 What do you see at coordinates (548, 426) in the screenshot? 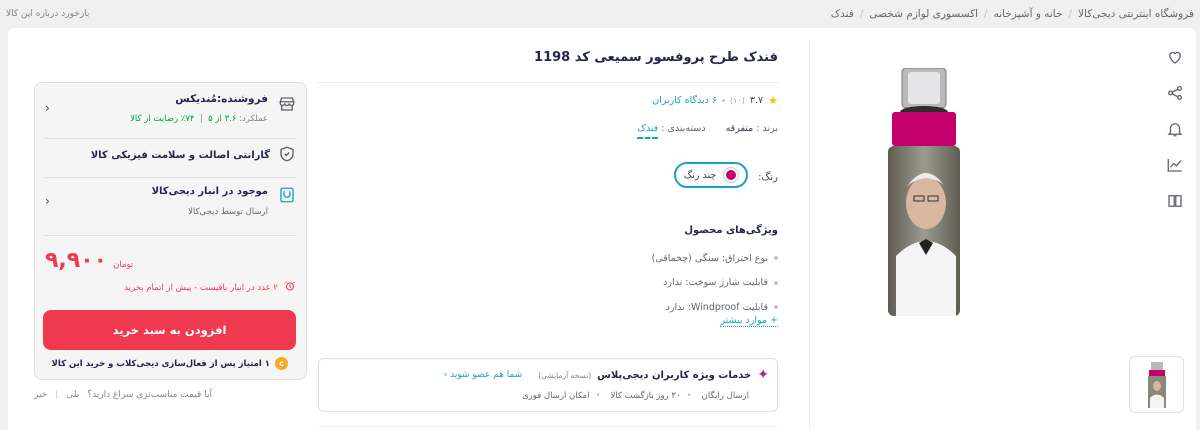
I see `bottom-divider` at bounding box center [548, 426].